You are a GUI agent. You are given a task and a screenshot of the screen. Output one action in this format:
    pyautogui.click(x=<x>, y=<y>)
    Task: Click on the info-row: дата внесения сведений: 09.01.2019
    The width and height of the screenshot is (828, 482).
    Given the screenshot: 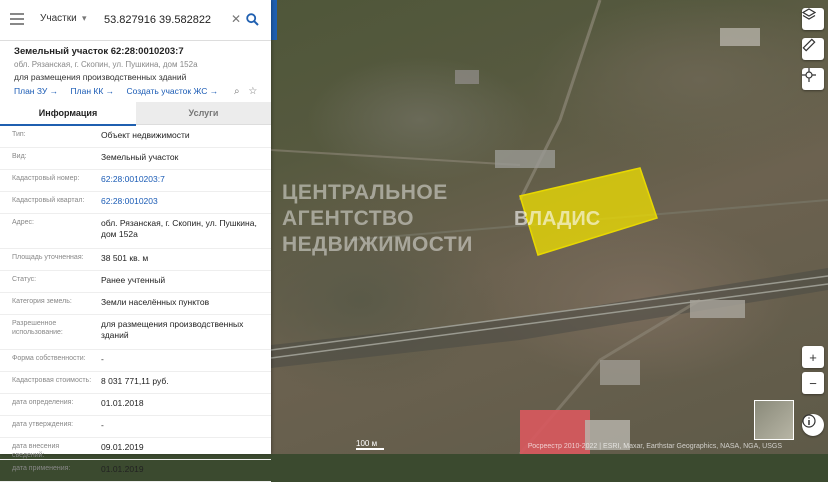 What is the action you would take?
    pyautogui.click(x=135, y=449)
    